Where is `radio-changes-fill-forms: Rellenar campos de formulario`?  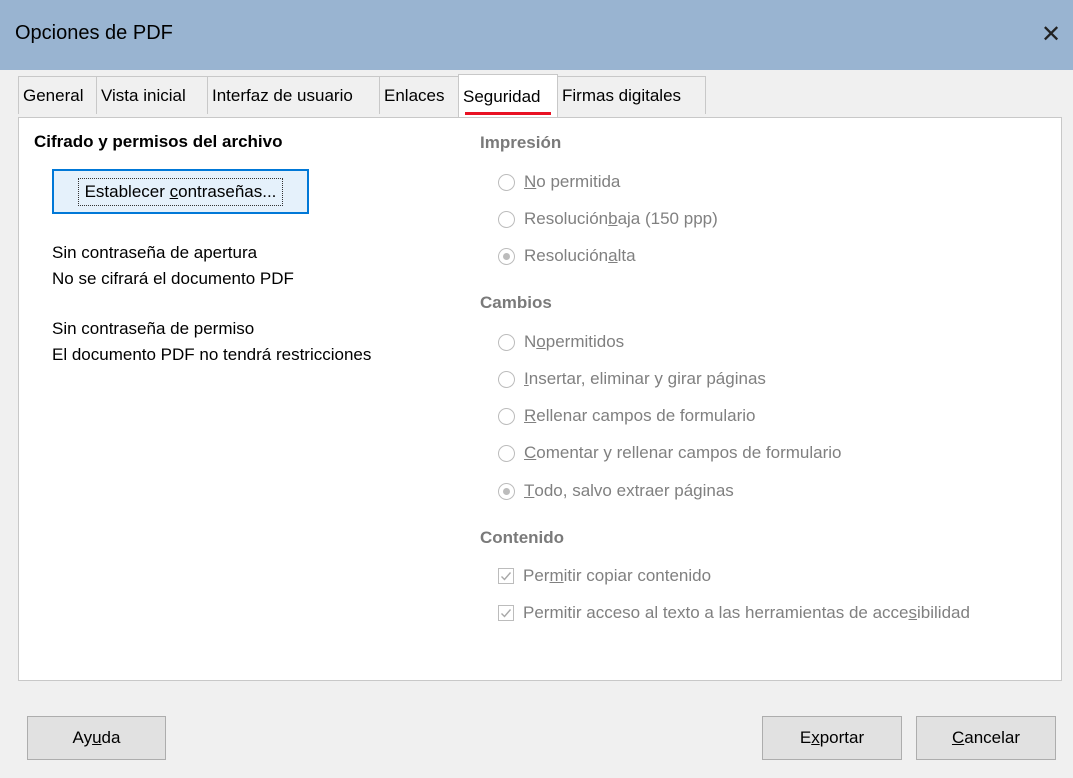
radio-changes-fill-forms: Rellenar campos de formulario is located at coordinates (627, 416).